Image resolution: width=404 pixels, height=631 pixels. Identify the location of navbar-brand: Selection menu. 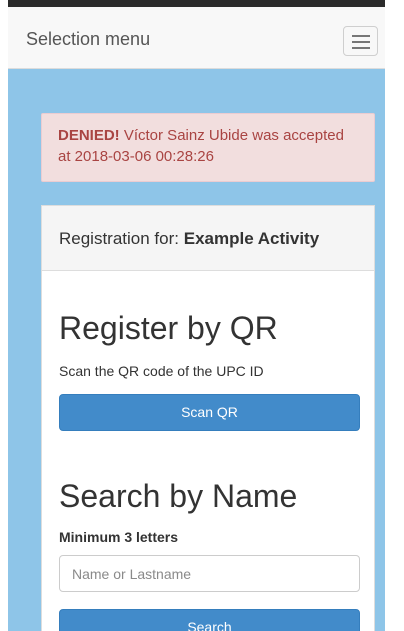
(88, 39).